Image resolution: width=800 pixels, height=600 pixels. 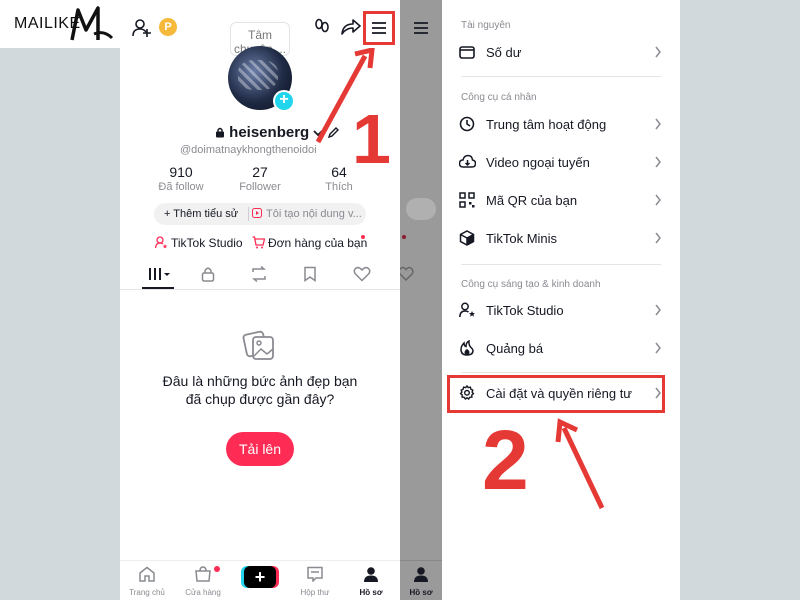 I want to click on username-row: heisenberg, so click(x=269, y=132).